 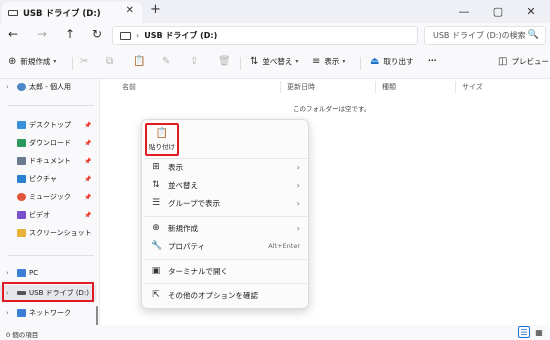 I want to click on sidebar-item-downloads: ダウンロード 📌, so click(x=48, y=143).